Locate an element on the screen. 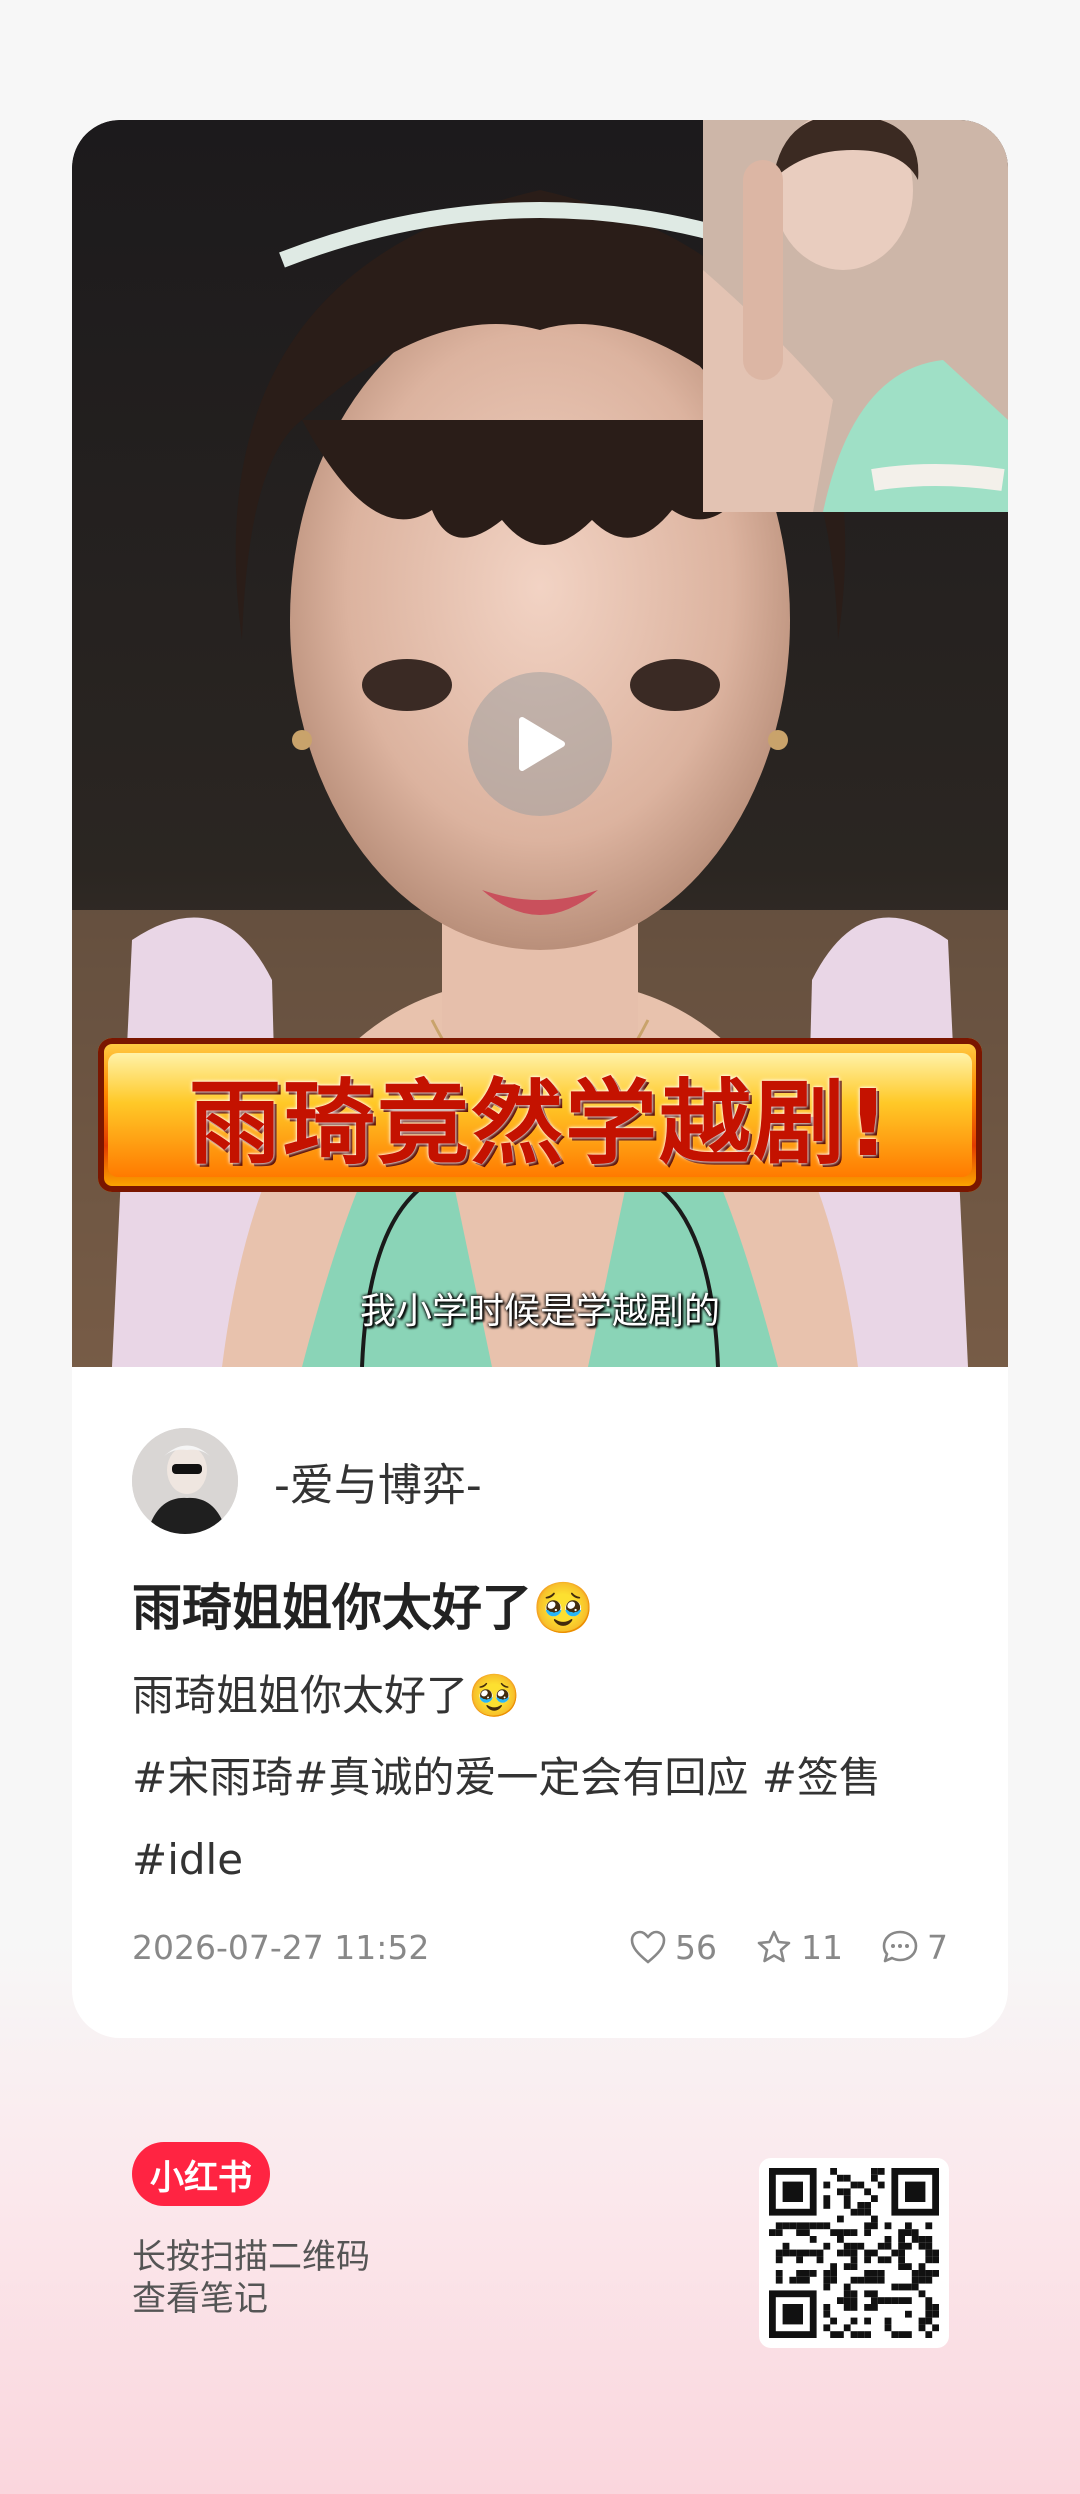 The width and height of the screenshot is (1080, 2494). note-title: 雨琦姐姐你太好了🥹 is located at coordinates (363, 1608).